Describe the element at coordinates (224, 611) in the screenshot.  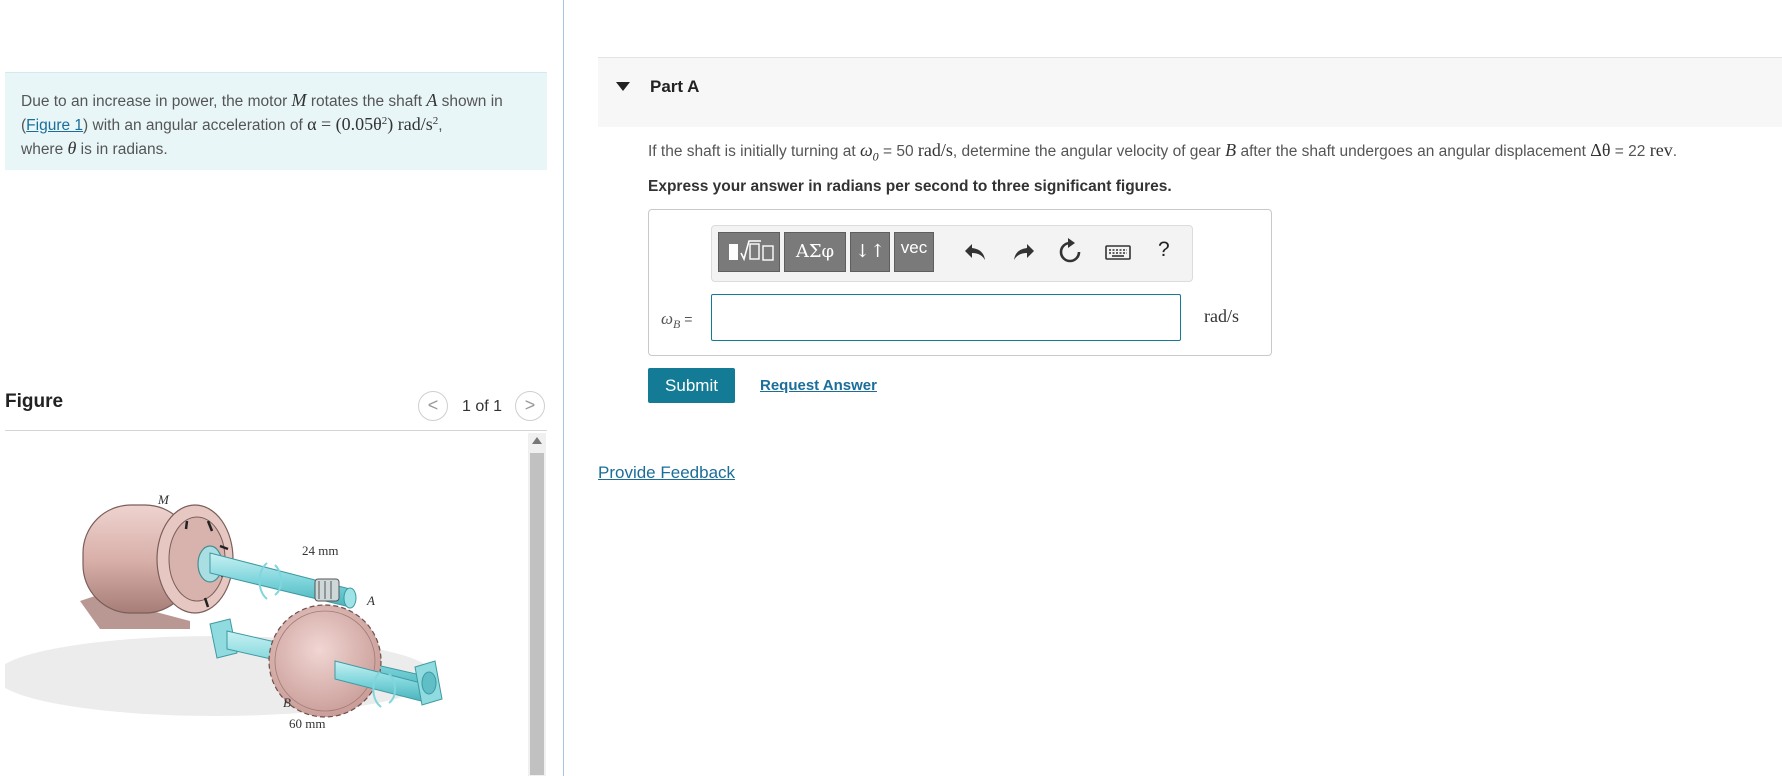
I see `gear-shaft-diagram: M 24 mm A B 60 mm` at that location.